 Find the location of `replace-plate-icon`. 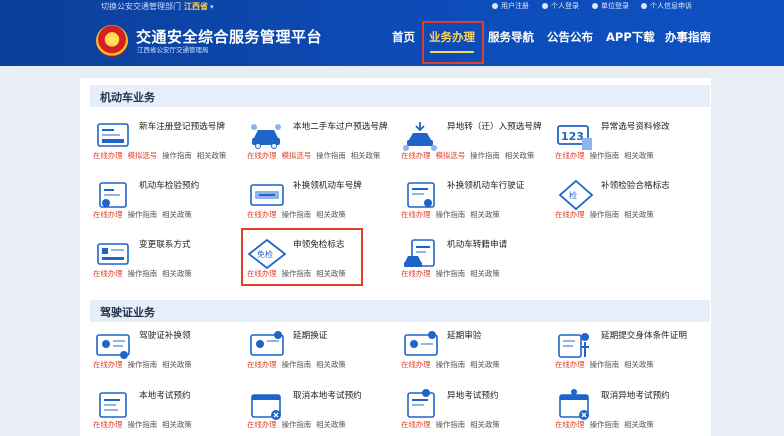

replace-plate-icon is located at coordinates (268, 195).